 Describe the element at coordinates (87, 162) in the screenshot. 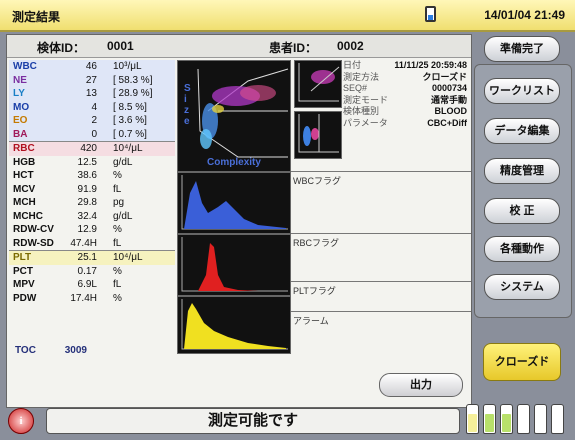

I see `param-value: 12.5` at that location.